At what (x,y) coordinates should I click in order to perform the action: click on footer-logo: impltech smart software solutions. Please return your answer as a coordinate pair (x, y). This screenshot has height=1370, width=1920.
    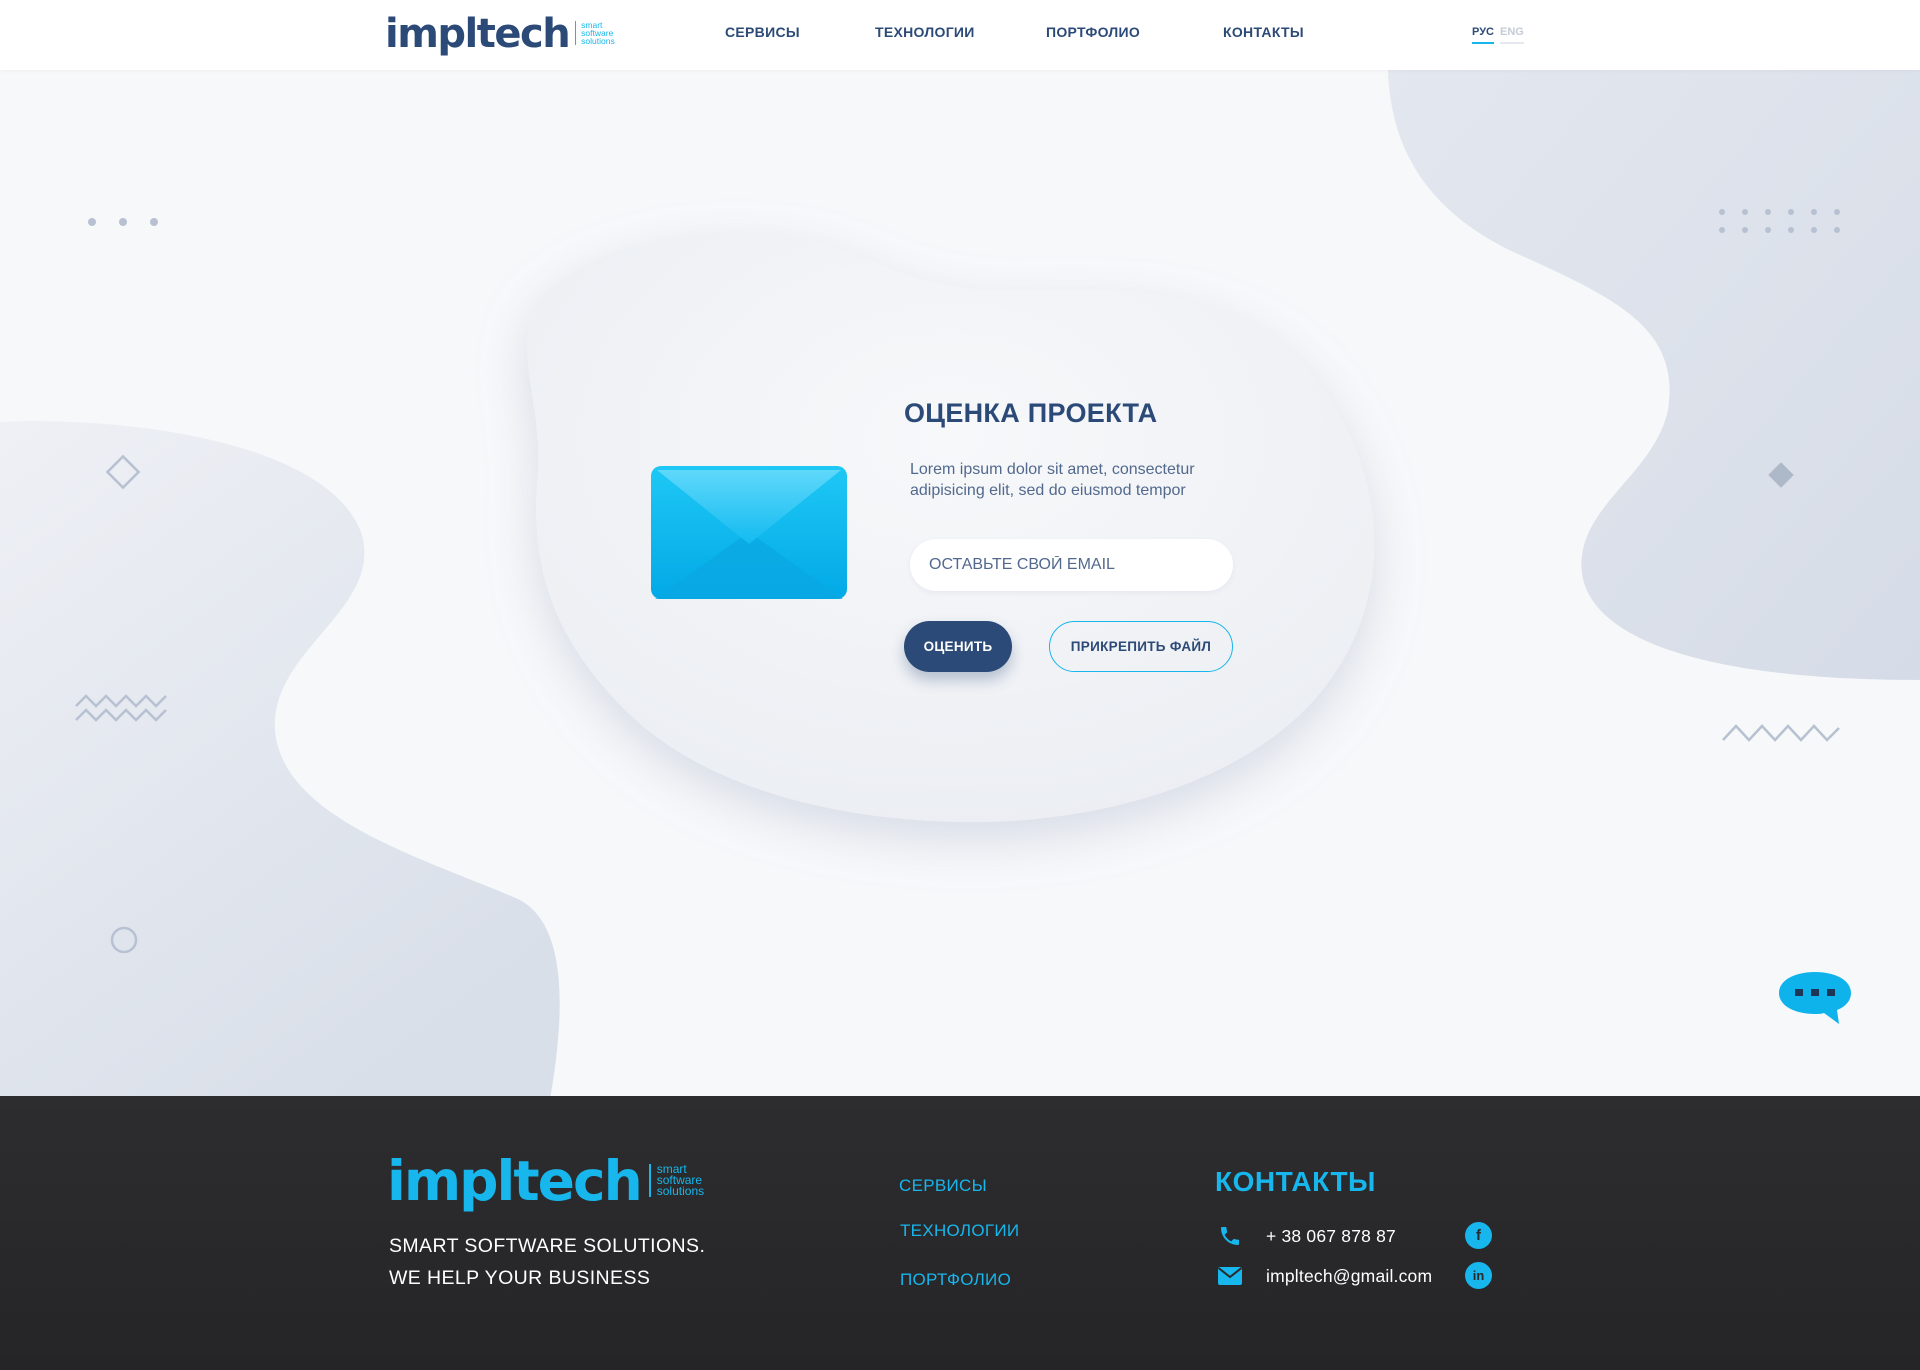
    Looking at the image, I should click on (545, 1181).